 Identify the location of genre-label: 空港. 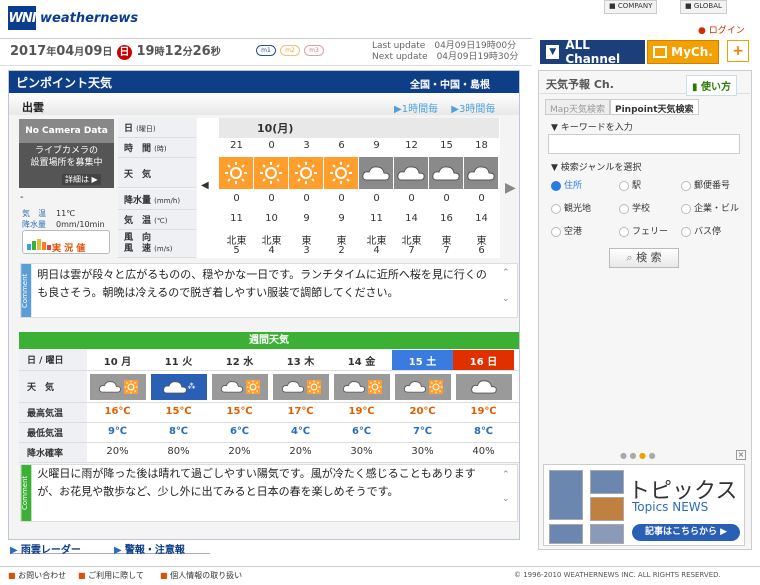
(573, 232).